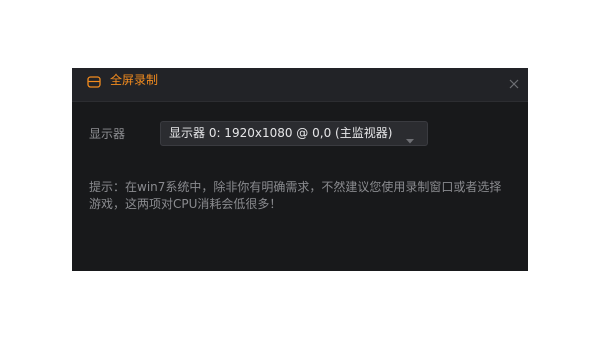 Image resolution: width=600 pixels, height=340 pixels. Describe the element at coordinates (134, 80) in the screenshot. I see `dialog-title: 全屏录制` at that location.